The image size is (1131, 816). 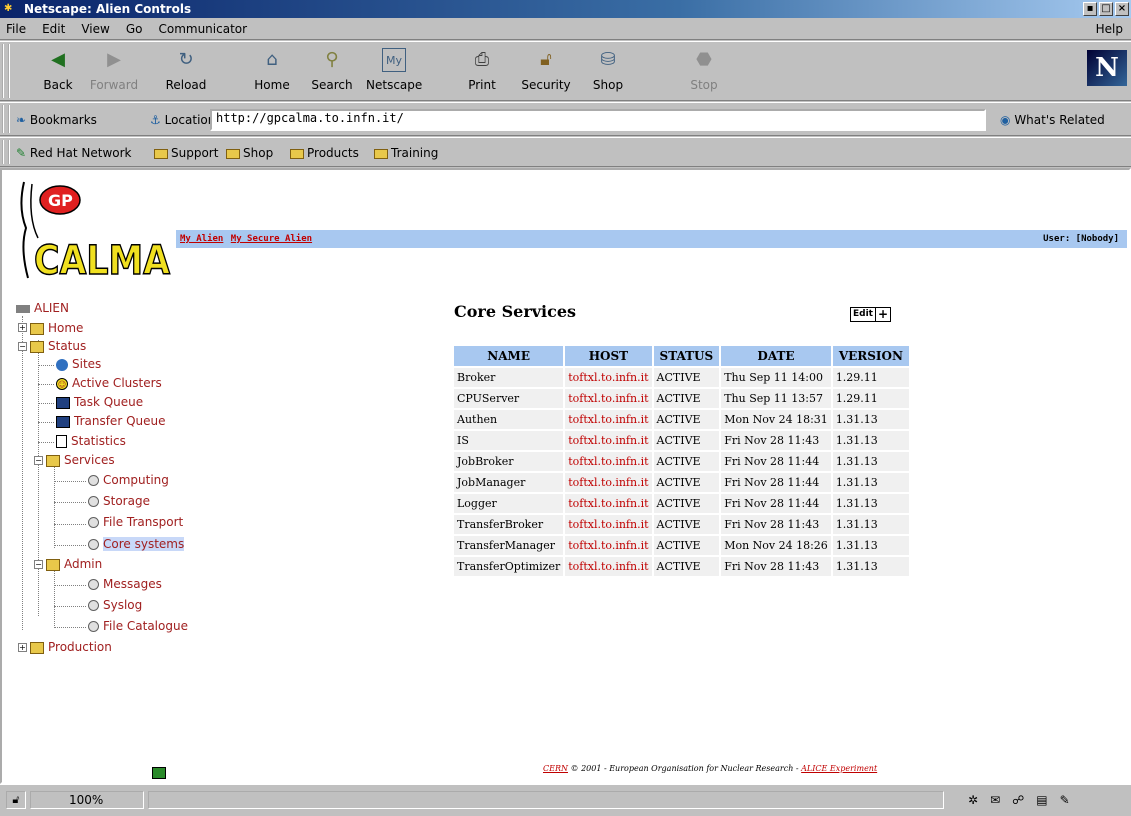 What do you see at coordinates (58, 73) in the screenshot?
I see `back-button: ◀ Back` at bounding box center [58, 73].